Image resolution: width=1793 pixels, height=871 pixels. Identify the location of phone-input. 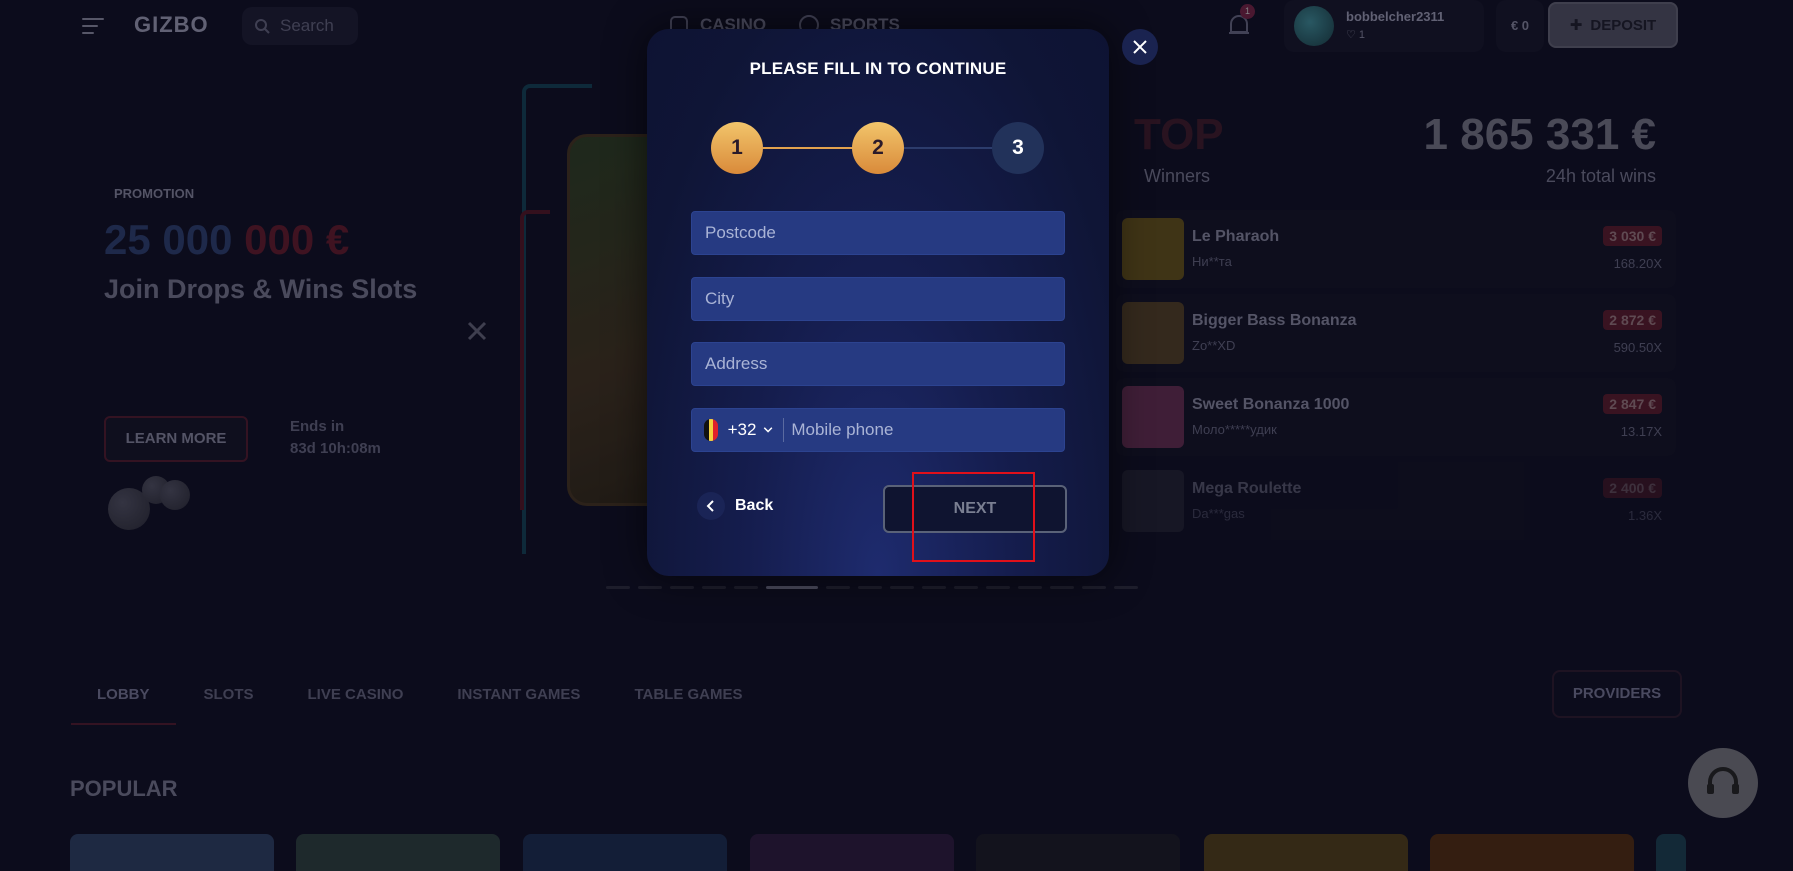
(927, 430).